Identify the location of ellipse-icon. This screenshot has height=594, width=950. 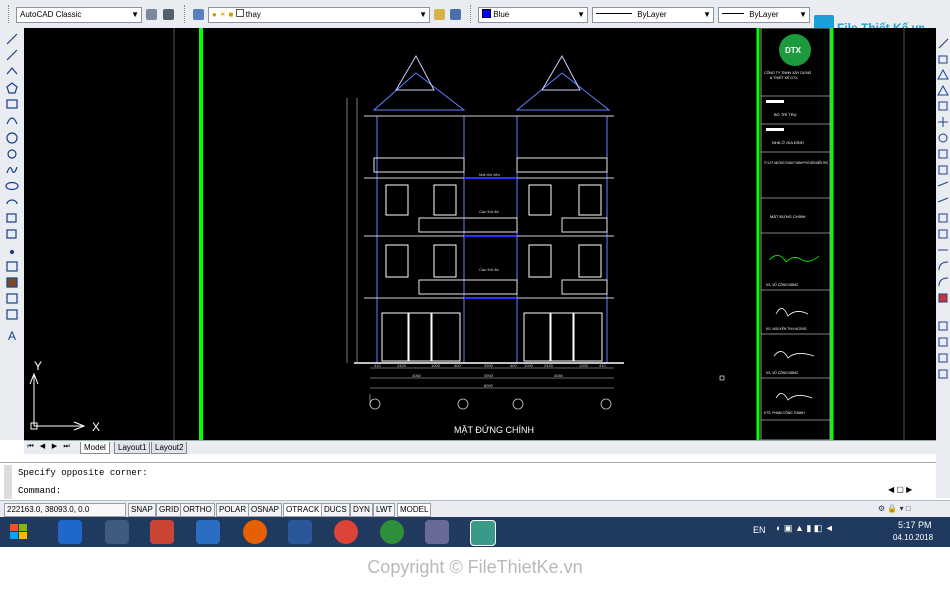
(12, 186).